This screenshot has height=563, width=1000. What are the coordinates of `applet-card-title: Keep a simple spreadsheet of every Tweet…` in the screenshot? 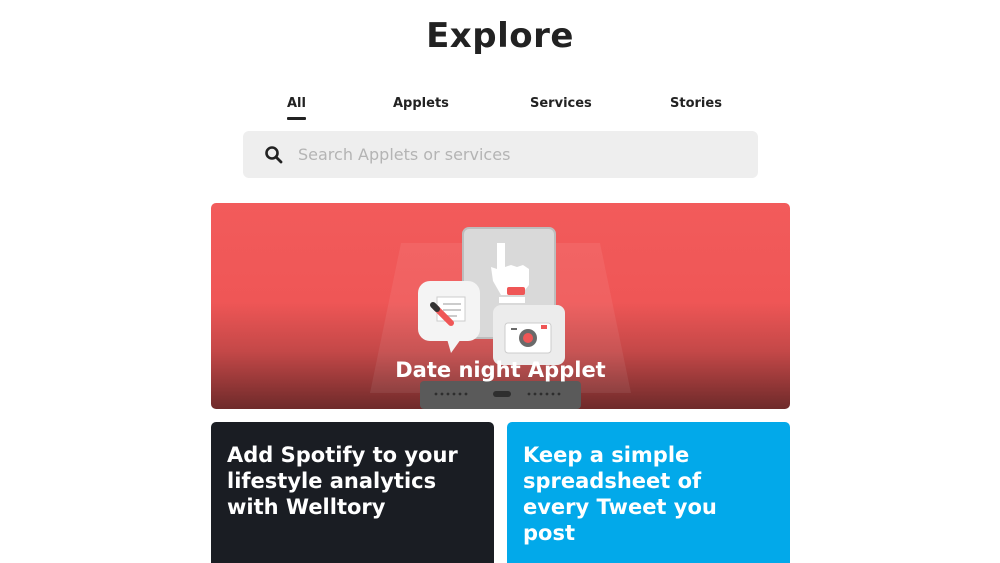 It's located at (620, 494).